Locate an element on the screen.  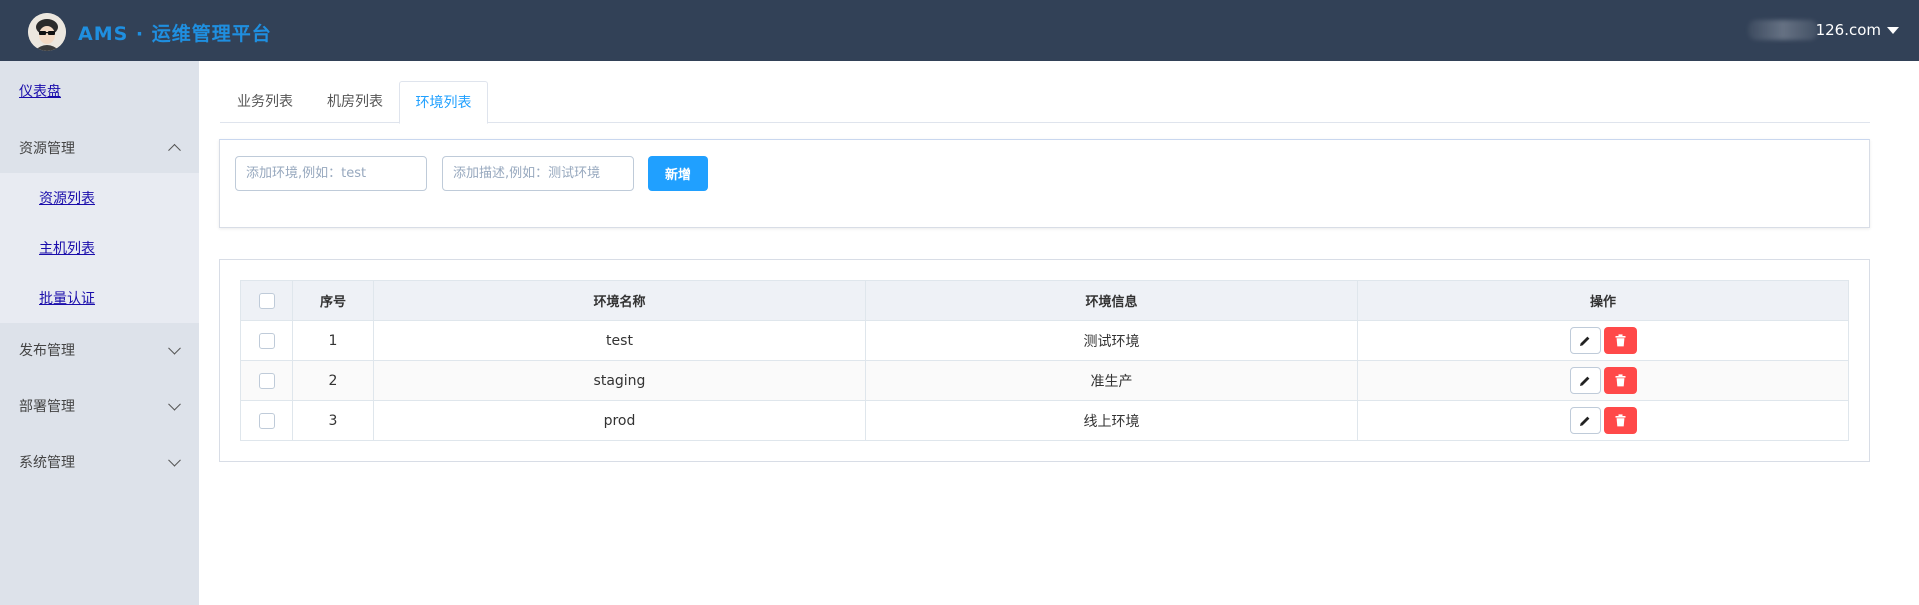
sidebar-item-resource-list: 资源列表 is located at coordinates (67, 198).